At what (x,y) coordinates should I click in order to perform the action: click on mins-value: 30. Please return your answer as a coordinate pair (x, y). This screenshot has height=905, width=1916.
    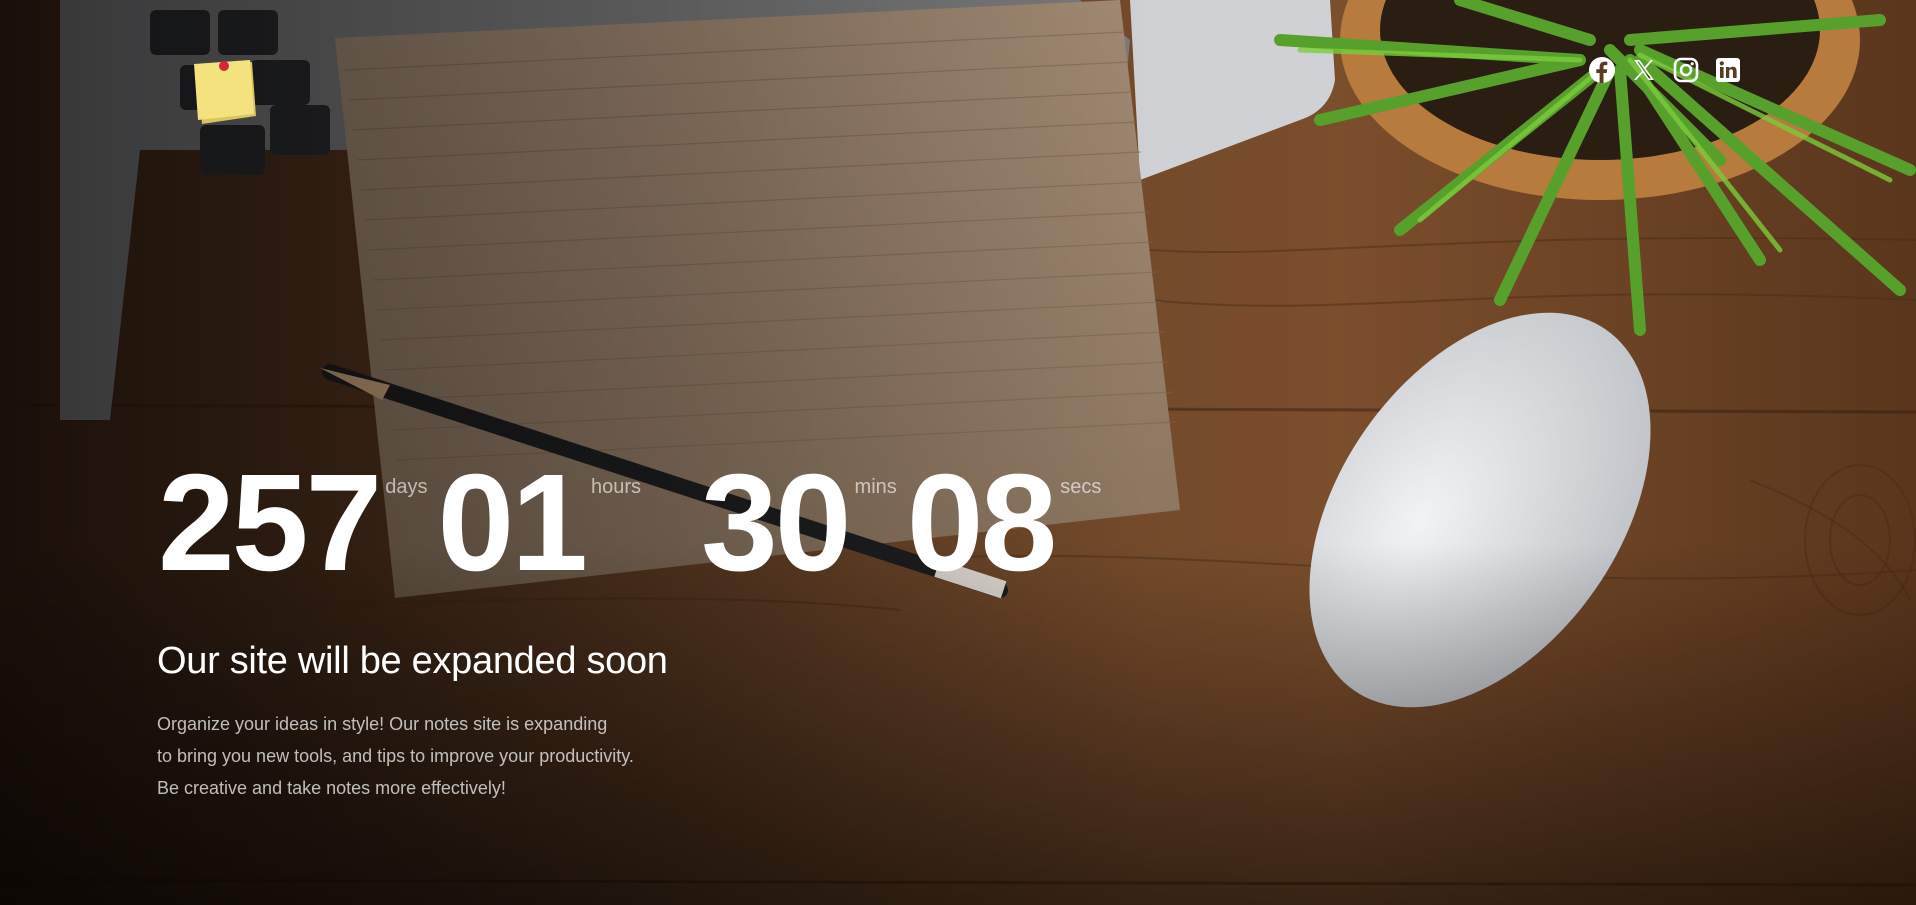
    Looking at the image, I should click on (776, 523).